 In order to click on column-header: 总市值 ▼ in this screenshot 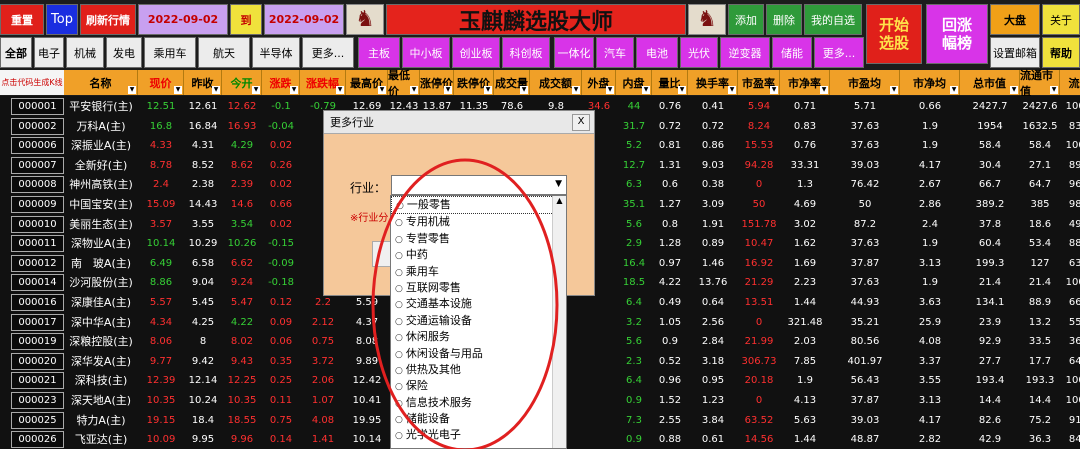, I will do `click(990, 82)`.